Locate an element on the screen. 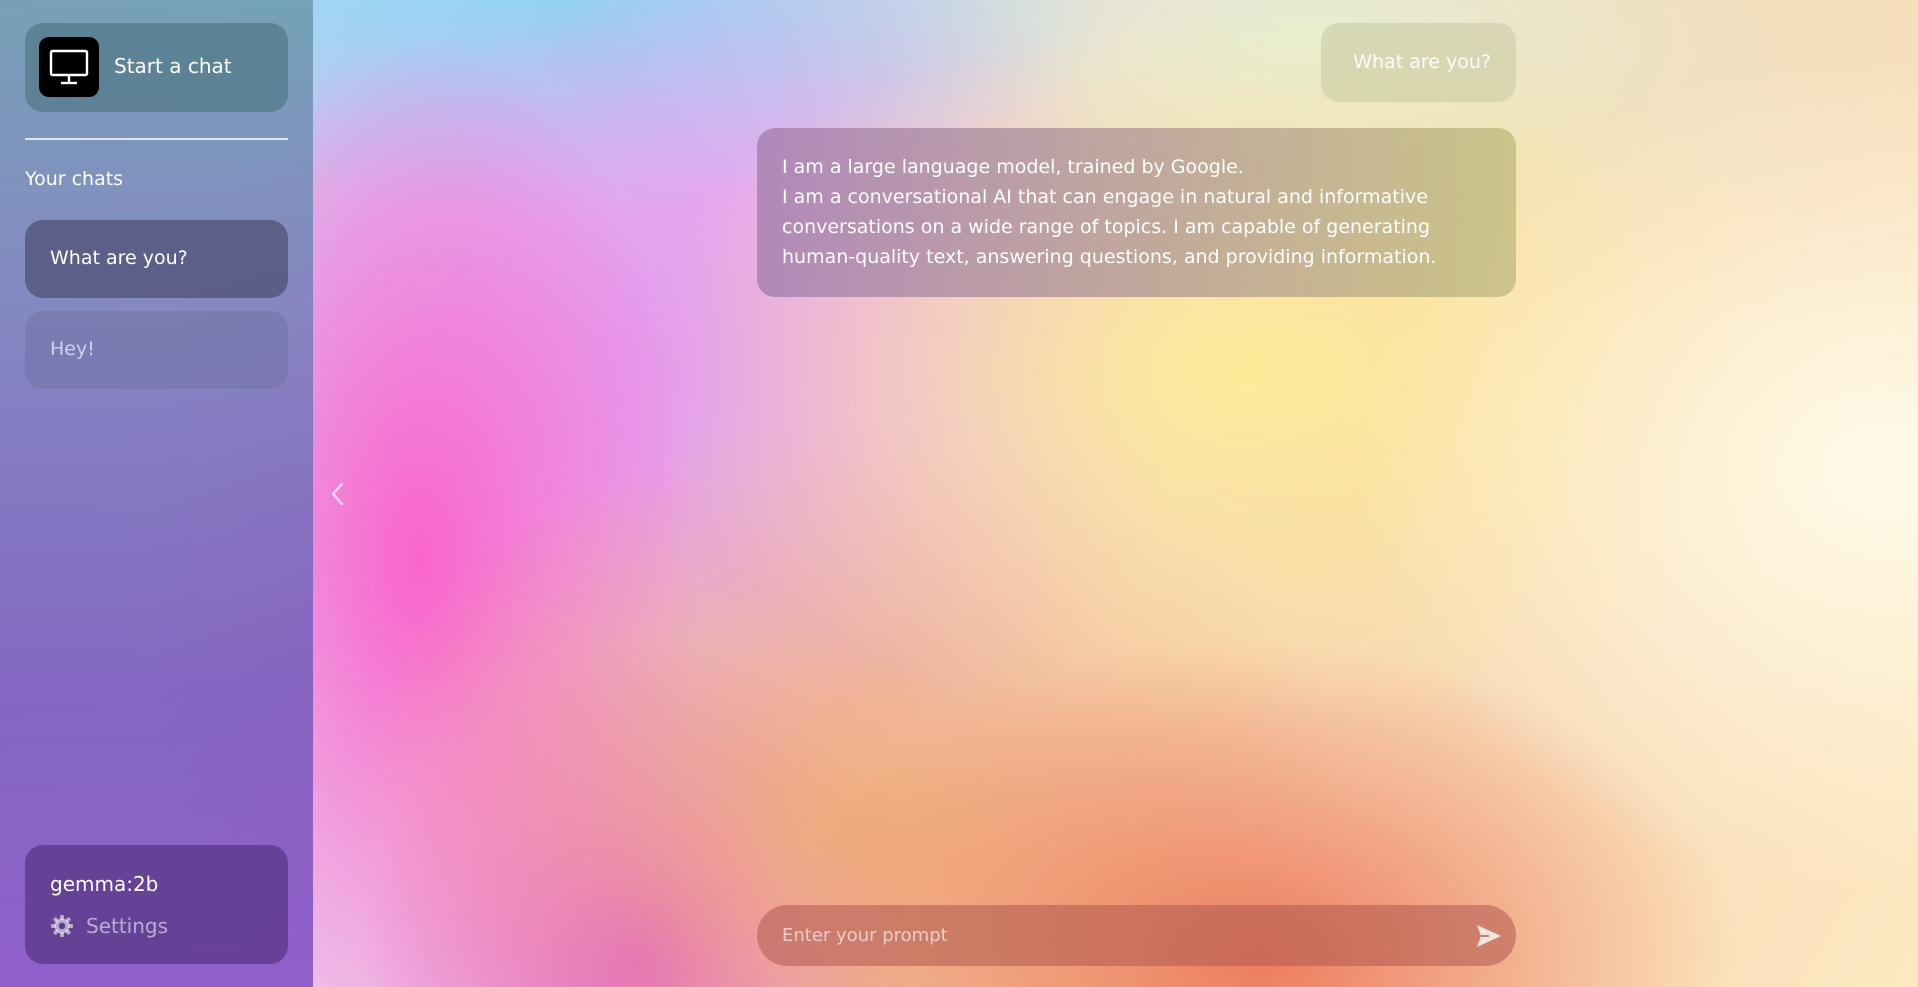 This screenshot has width=1918, height=987. prompt-composer is located at coordinates (1136, 935).